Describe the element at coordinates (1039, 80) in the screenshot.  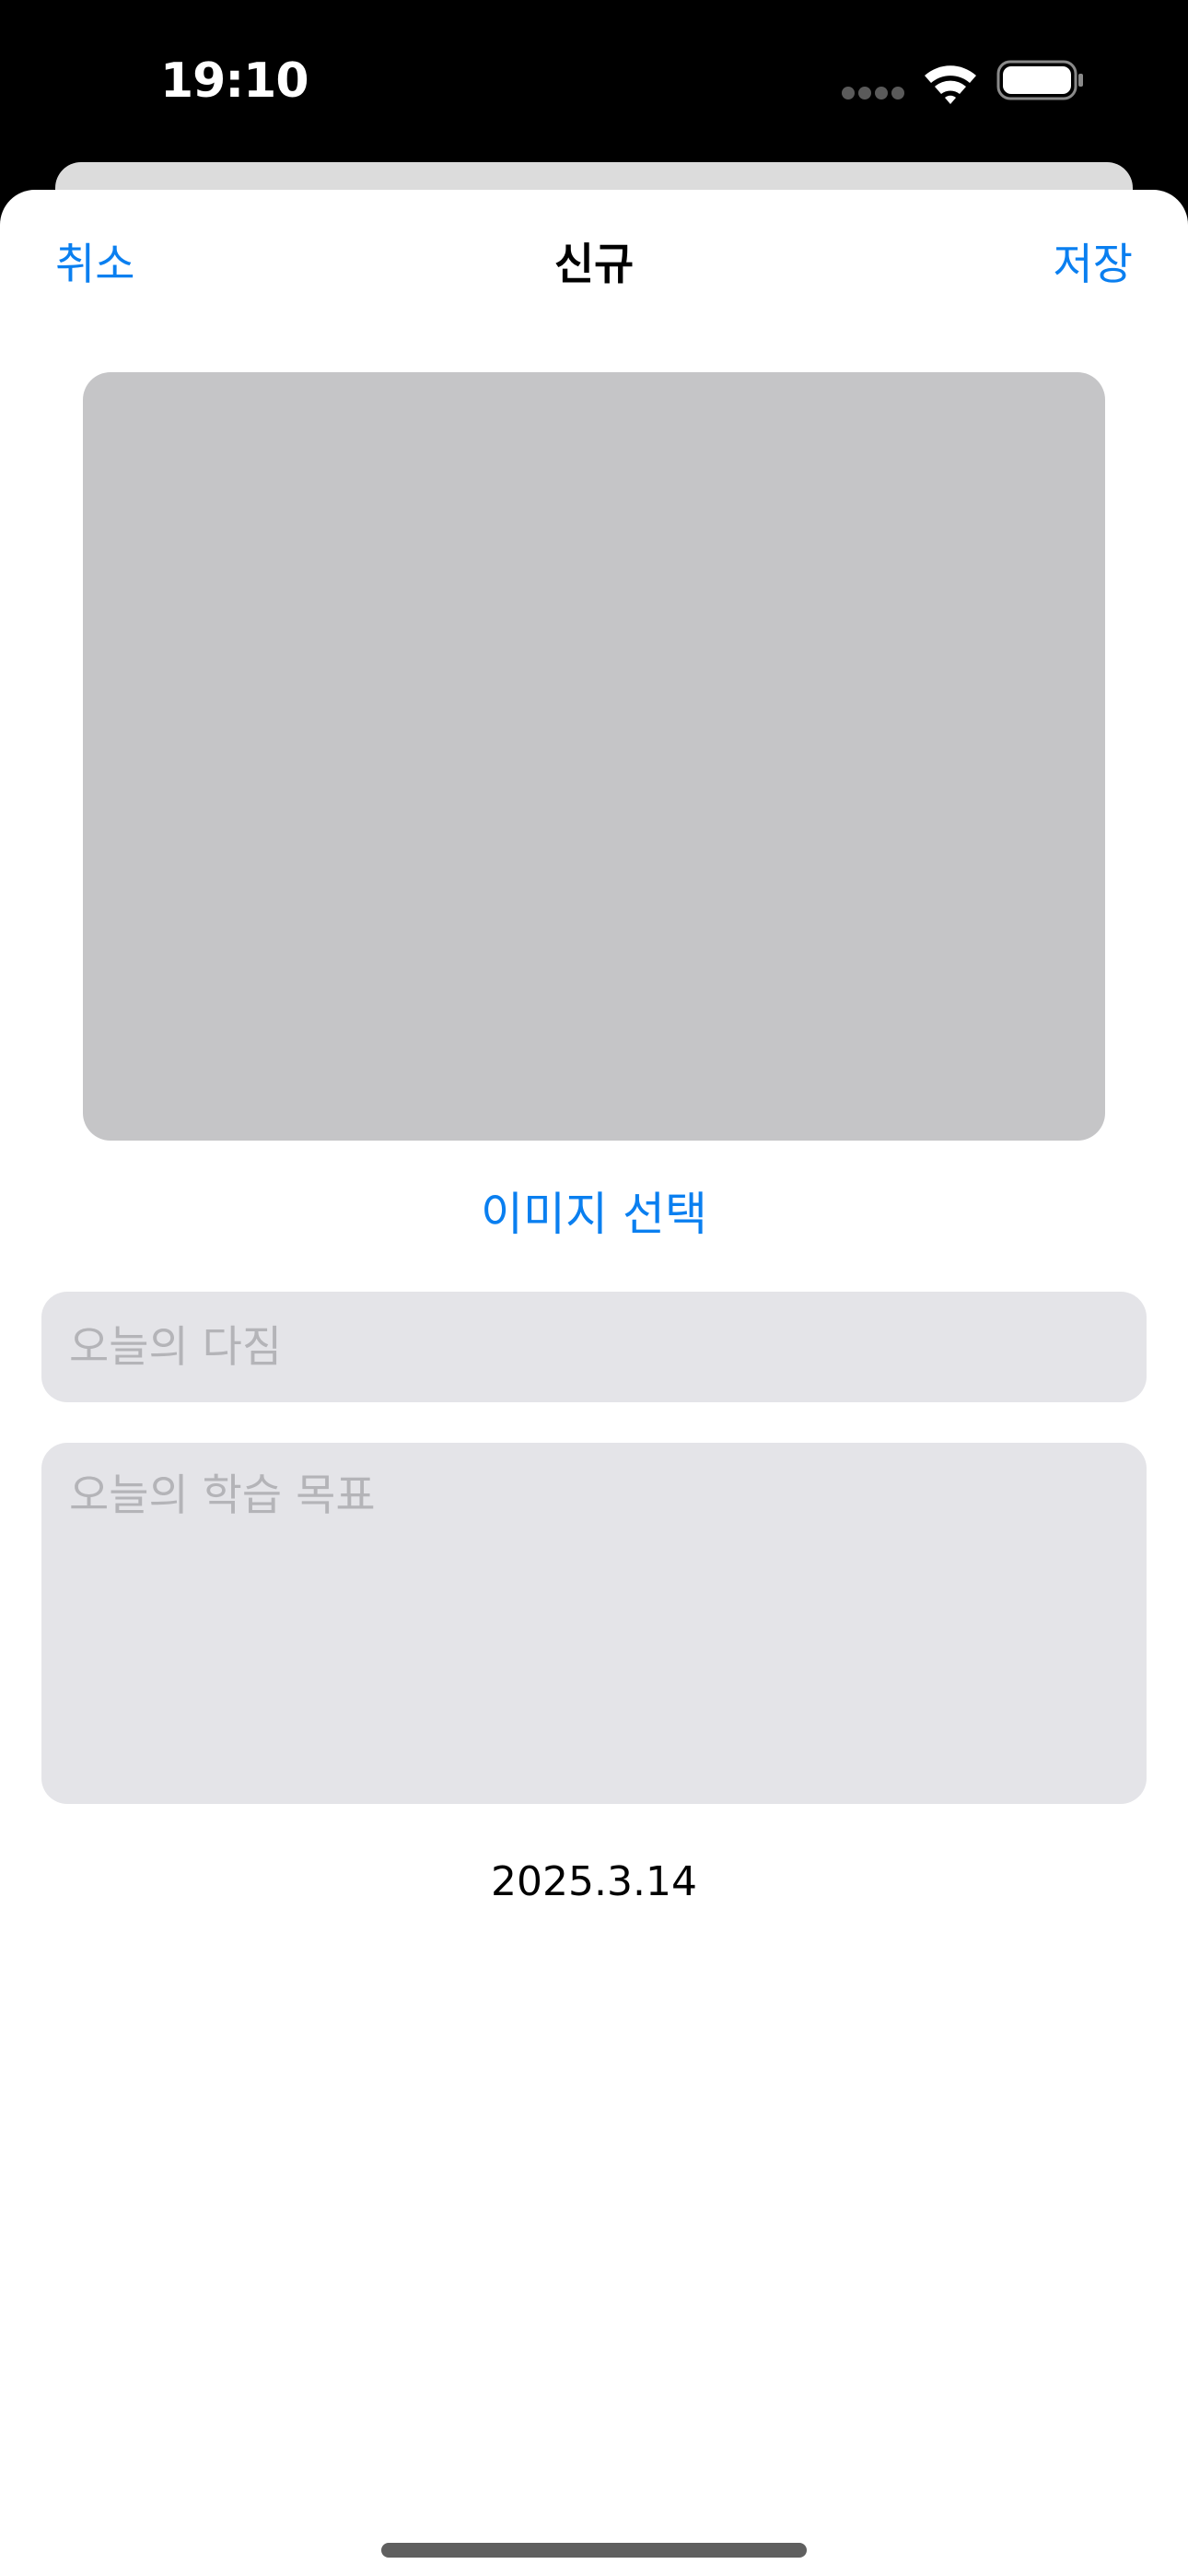
I see `battery-icon` at that location.